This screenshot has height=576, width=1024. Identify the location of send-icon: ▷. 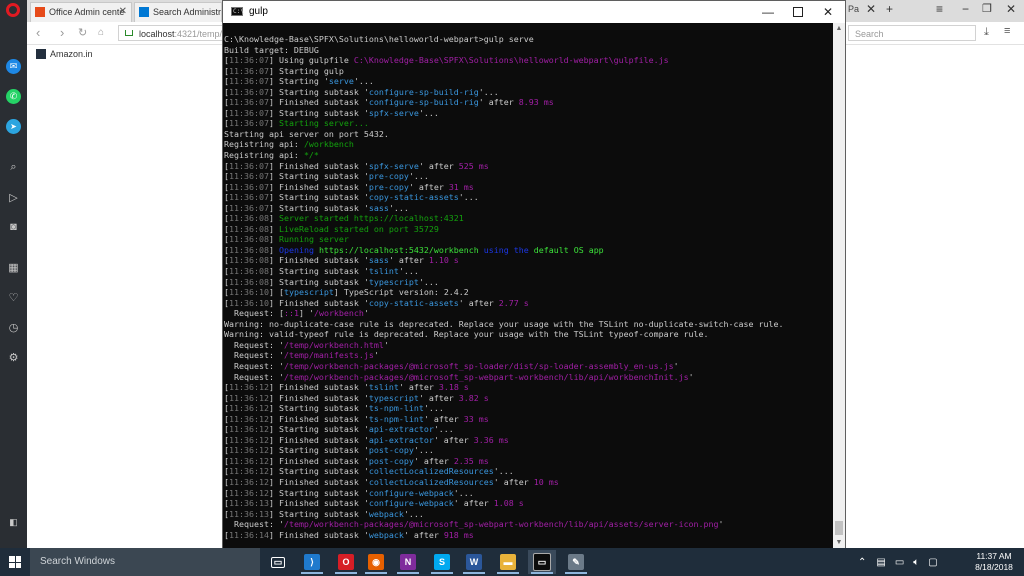
(13, 197).